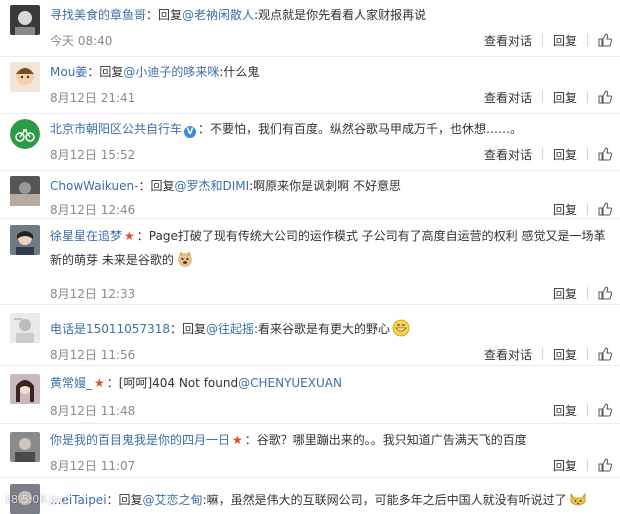  Describe the element at coordinates (93, 355) in the screenshot. I see `comment-time: 8月12日 11:56` at that location.